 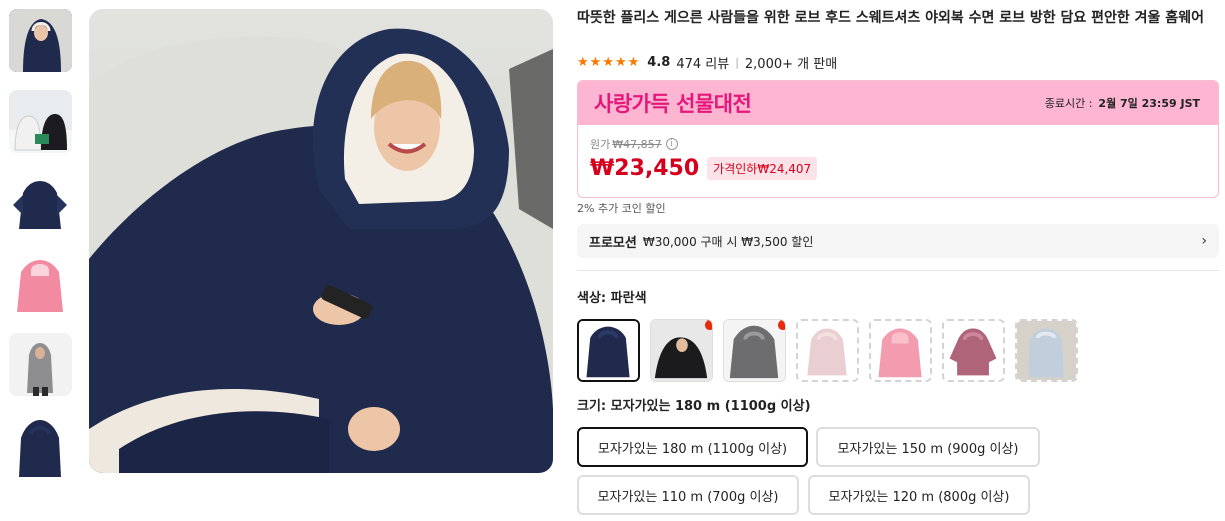 I want to click on swatch-rose, so click(x=973, y=350).